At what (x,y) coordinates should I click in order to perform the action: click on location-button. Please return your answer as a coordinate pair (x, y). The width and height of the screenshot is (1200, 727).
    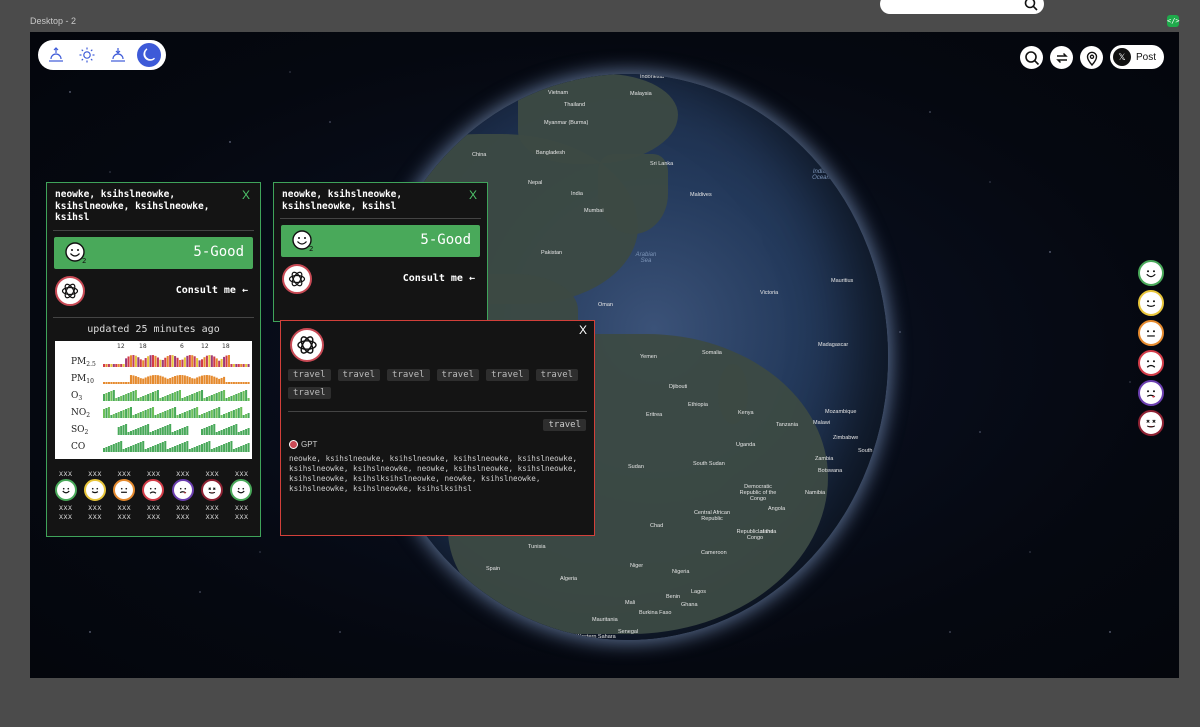
    Looking at the image, I should click on (1091, 57).